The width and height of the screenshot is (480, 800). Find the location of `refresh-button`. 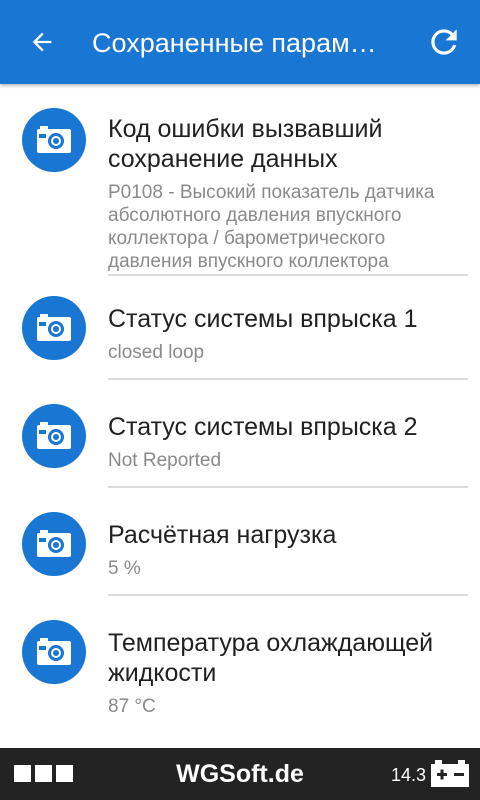

refresh-button is located at coordinates (444, 42).